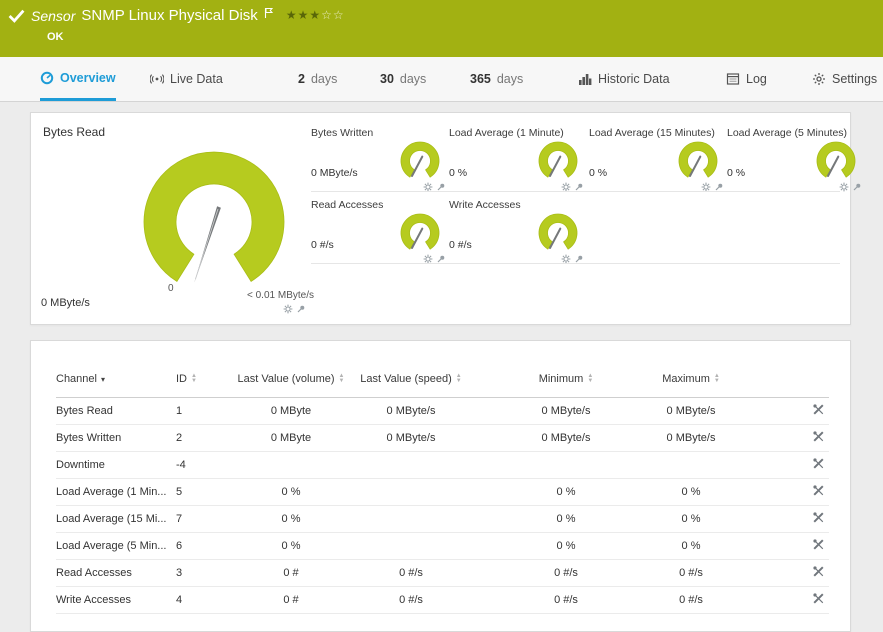 The height and width of the screenshot is (632, 883). I want to click on priority-star-rating: ★★★☆☆, so click(315, 15).